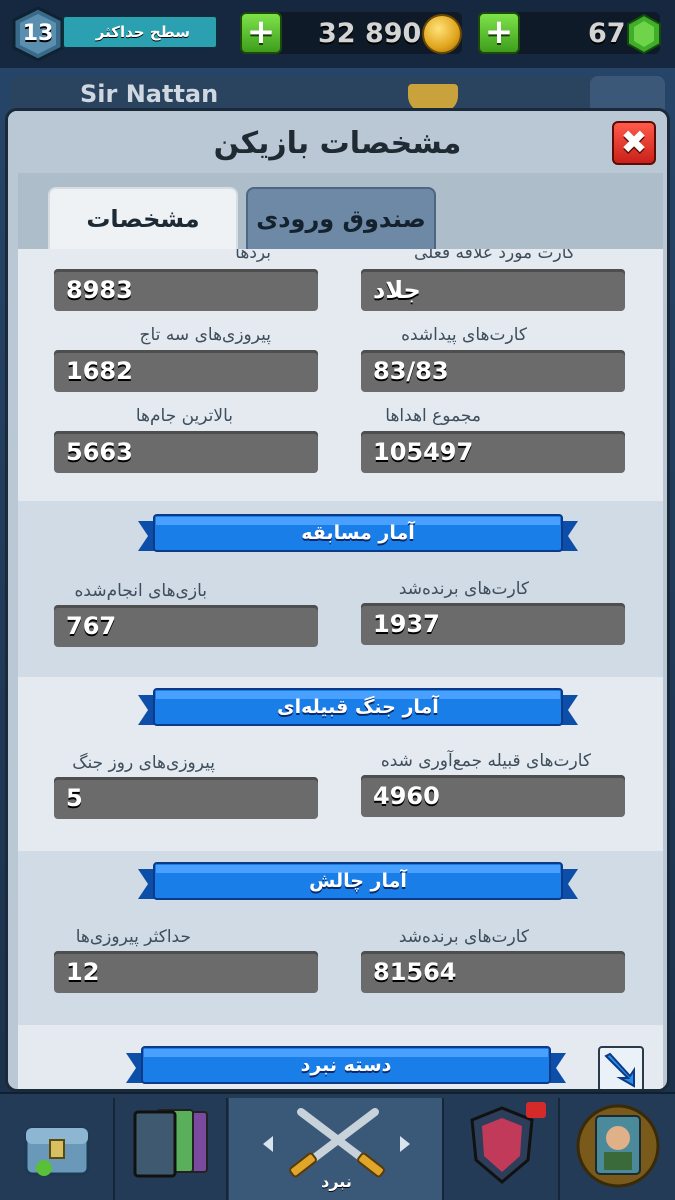 Image resolution: width=675 pixels, height=1200 pixels. I want to click on clan-cards-collected-value: 4960, so click(406, 796).